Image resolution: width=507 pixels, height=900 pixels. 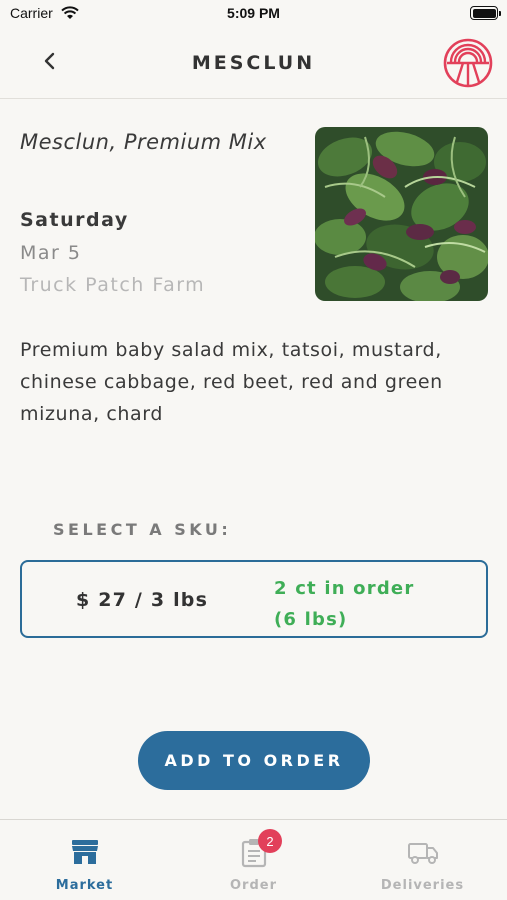 I want to click on order-count-badge: 2, so click(x=270, y=841).